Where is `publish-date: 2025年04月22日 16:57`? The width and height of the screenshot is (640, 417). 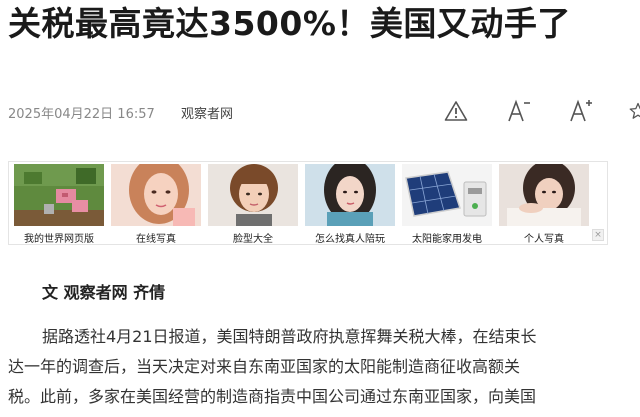 publish-date: 2025年04月22日 16:57 is located at coordinates (81, 114).